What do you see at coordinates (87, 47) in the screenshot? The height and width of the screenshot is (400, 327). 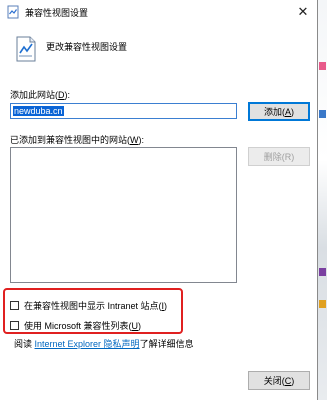 I see `header-text: 更改兼容性视图设置` at bounding box center [87, 47].